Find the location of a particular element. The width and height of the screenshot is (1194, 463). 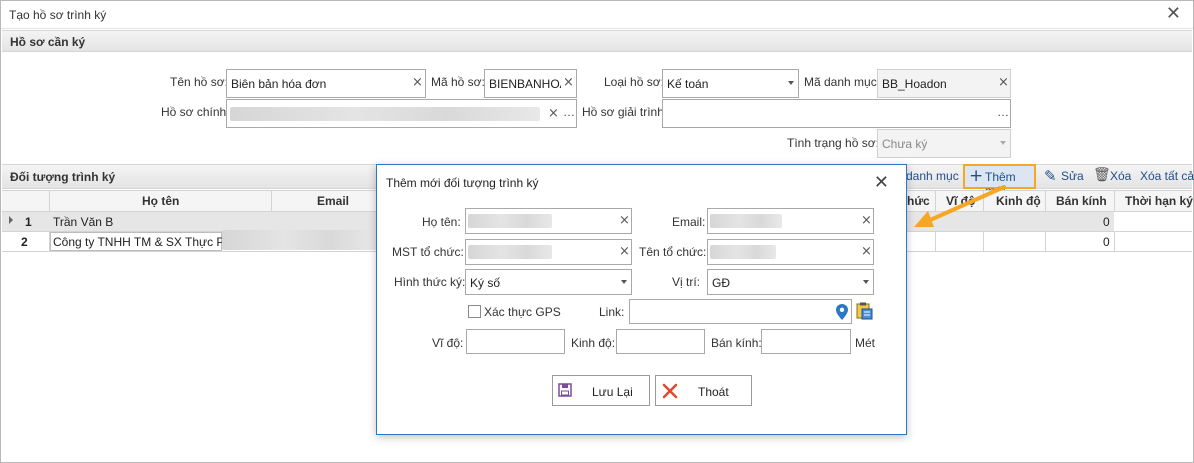

loai-ho-so-label: Loại hồ sơ: is located at coordinates (634, 82).